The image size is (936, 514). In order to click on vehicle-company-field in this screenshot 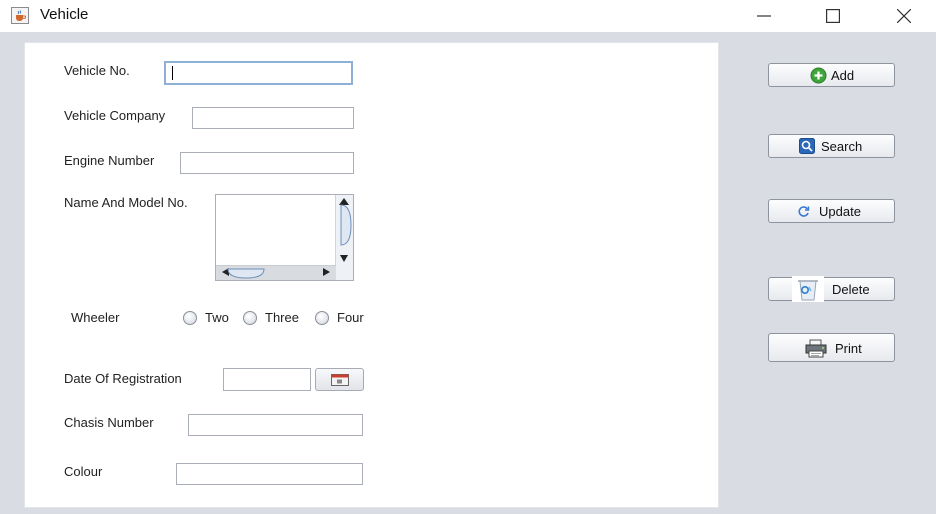, I will do `click(273, 118)`.